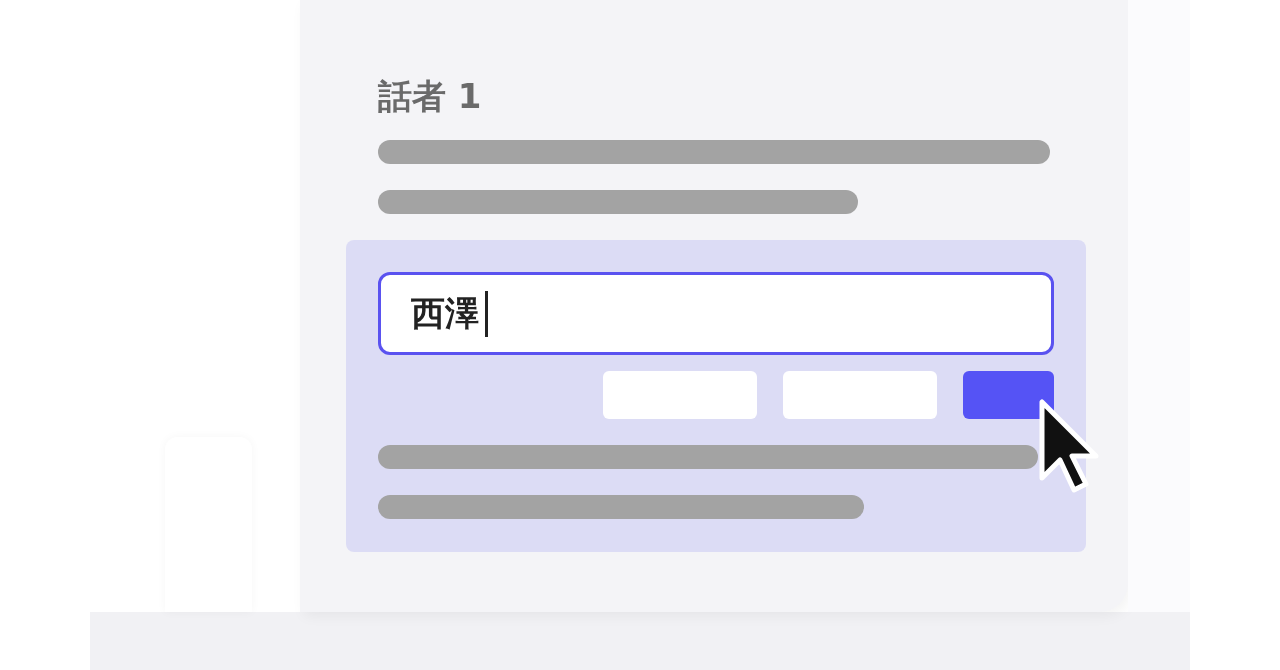 Image resolution: width=1280 pixels, height=670 pixels. Describe the element at coordinates (430, 96) in the screenshot. I see `speaker-label: 話者 1` at that location.